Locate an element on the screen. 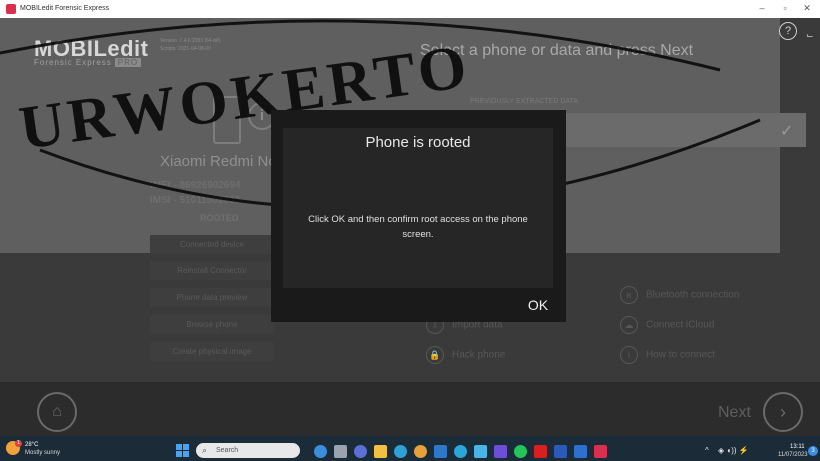 This screenshot has height=461, width=820. start-icon is located at coordinates (183, 451).